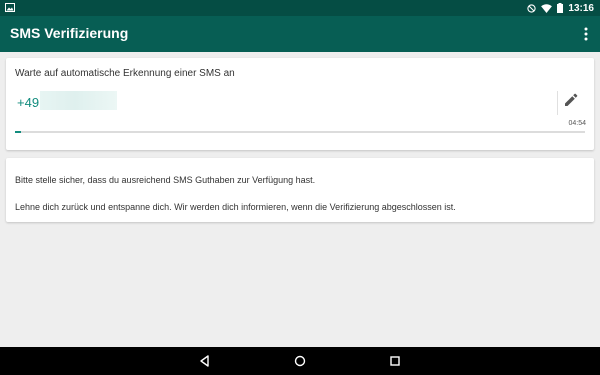 Image resolution: width=600 pixels, height=375 pixels. What do you see at coordinates (10, 7) in the screenshot?
I see `image-notification-icon` at bounding box center [10, 7].